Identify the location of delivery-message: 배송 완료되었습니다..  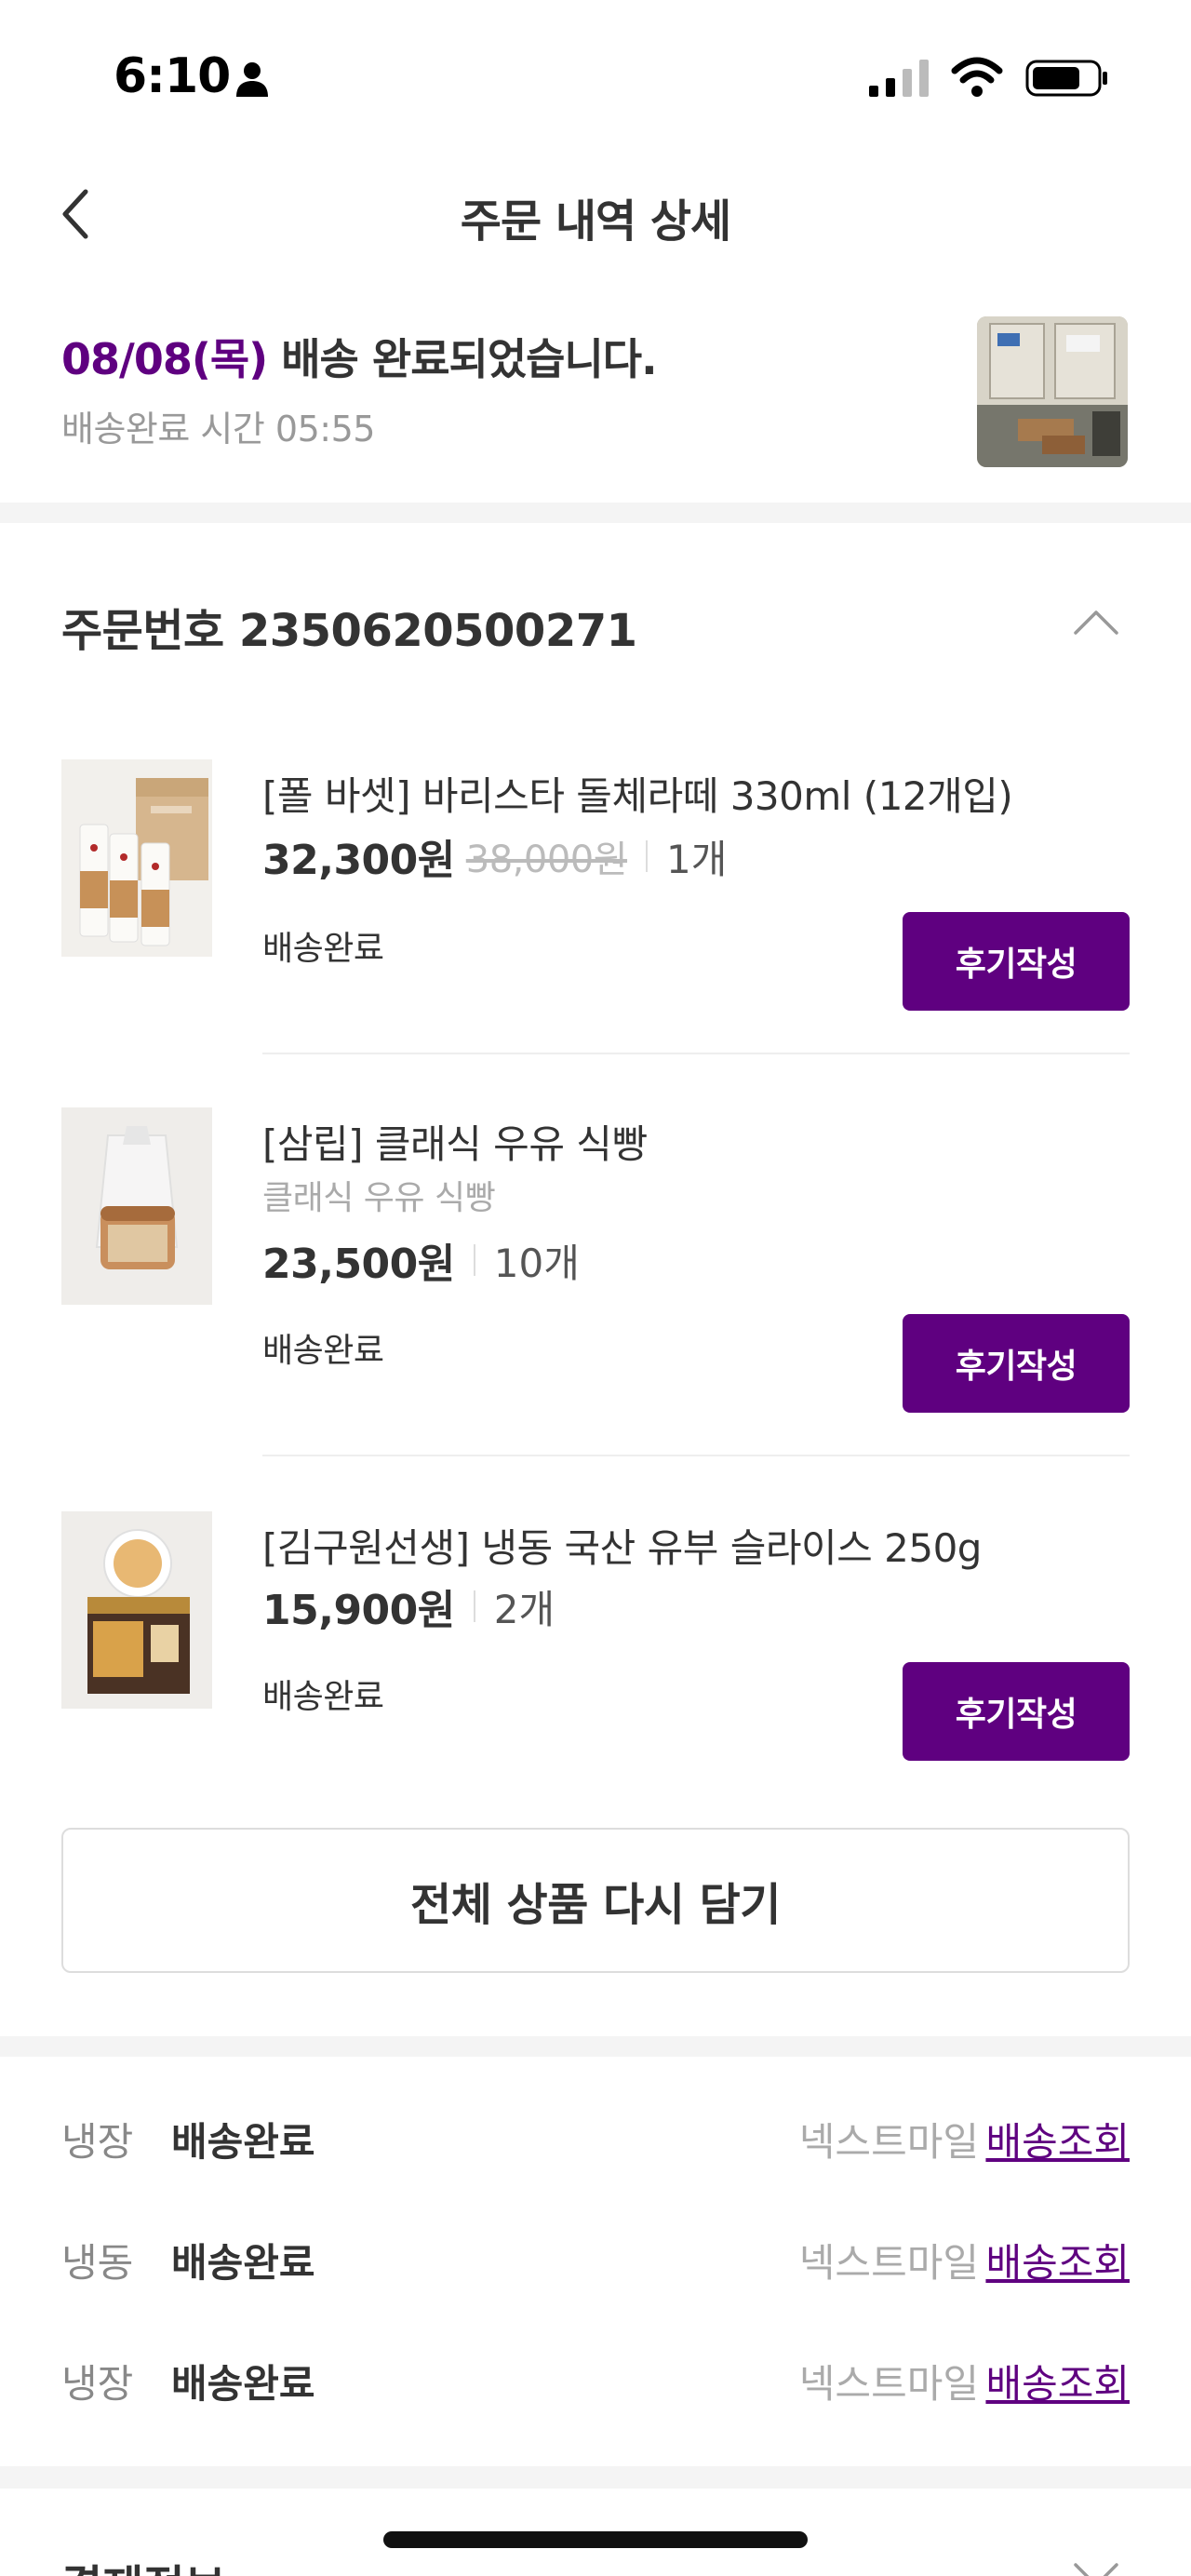
(469, 359).